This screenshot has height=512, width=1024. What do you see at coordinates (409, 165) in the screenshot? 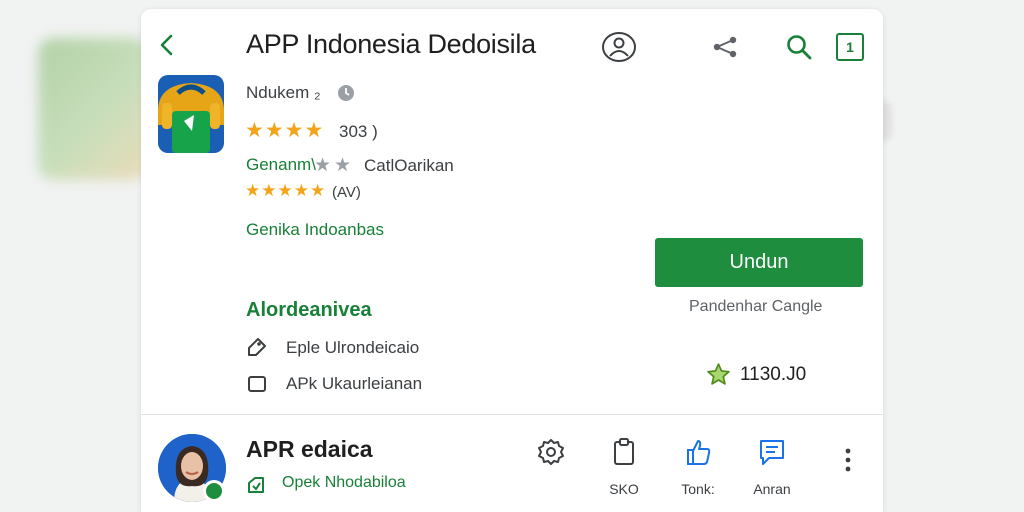
I see `genre-tag: CatlOarikan` at bounding box center [409, 165].